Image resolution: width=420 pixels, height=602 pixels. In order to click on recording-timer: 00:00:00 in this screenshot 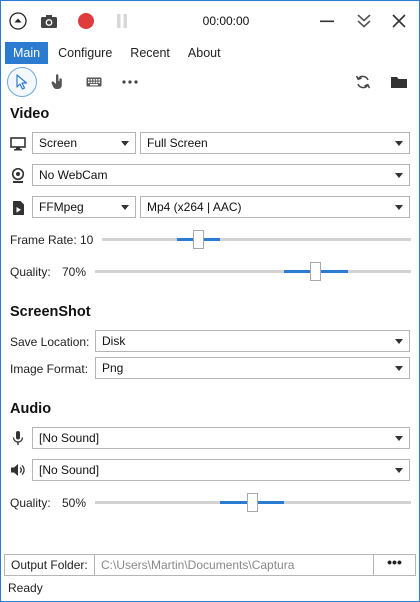, I will do `click(226, 21)`.